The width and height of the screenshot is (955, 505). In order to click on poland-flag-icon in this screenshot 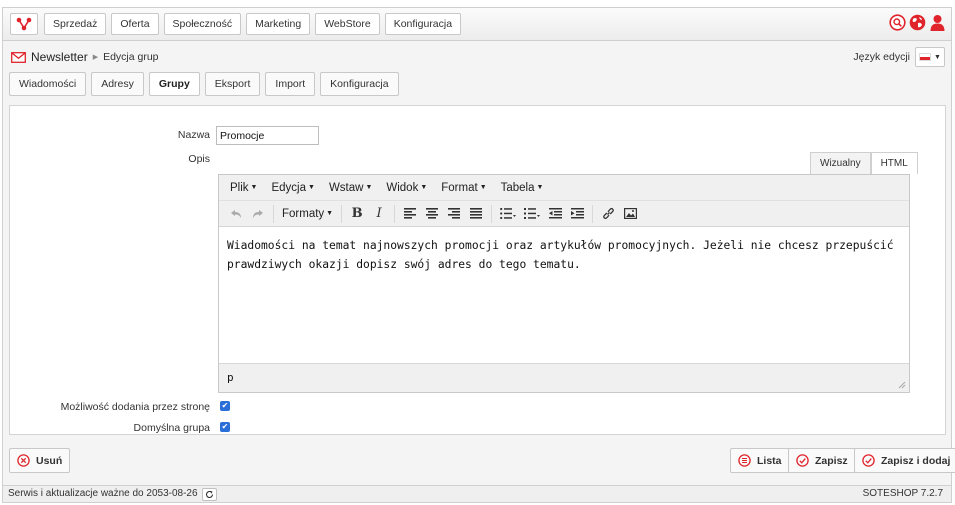, I will do `click(925, 57)`.